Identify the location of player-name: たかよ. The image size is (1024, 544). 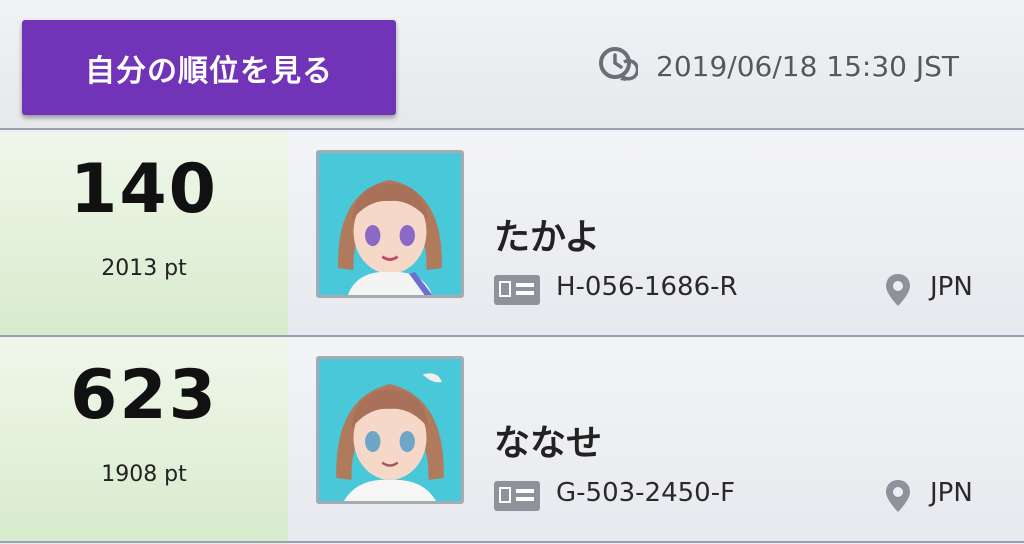
(547, 237).